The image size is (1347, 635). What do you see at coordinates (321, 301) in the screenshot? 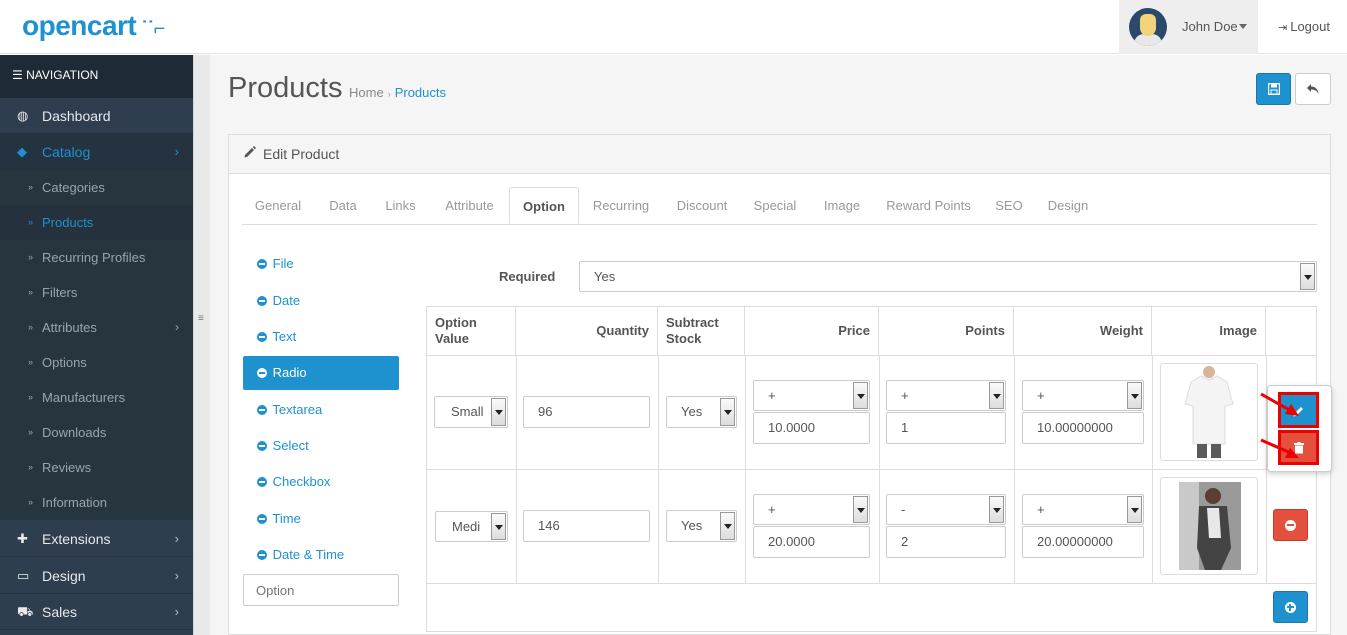
I see `option-date: Date` at bounding box center [321, 301].